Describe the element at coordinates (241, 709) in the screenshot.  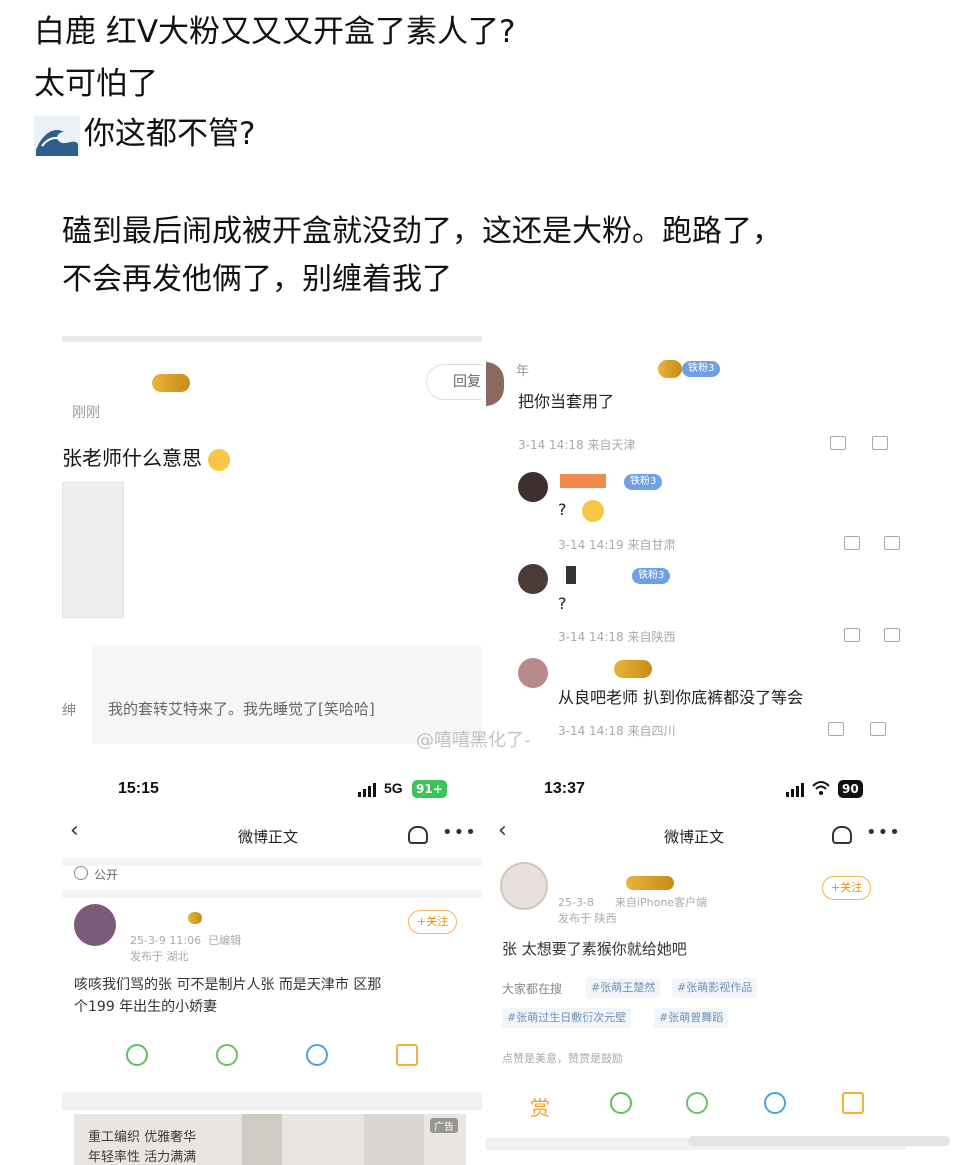
I see `quoted-comment-text: 我的套转艾特来了。我先睡觉了[笑哈哈]` at that location.